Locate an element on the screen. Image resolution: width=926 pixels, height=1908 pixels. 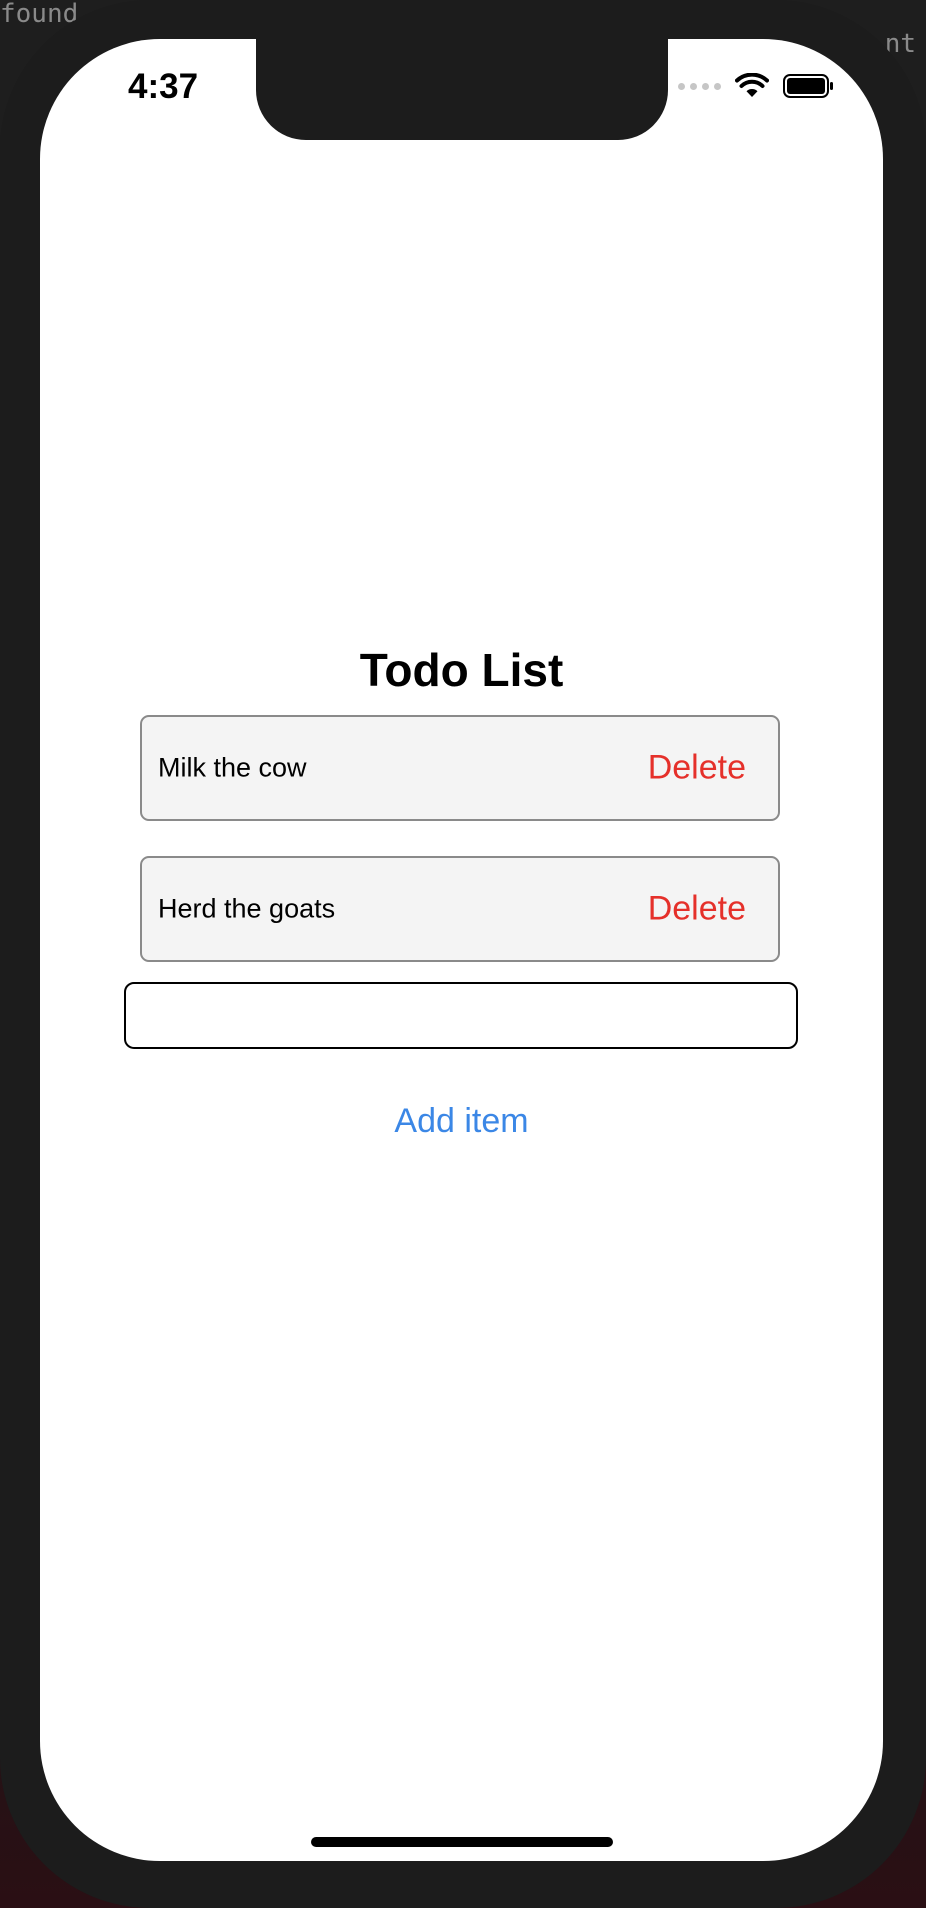
battery-icon is located at coordinates (808, 86).